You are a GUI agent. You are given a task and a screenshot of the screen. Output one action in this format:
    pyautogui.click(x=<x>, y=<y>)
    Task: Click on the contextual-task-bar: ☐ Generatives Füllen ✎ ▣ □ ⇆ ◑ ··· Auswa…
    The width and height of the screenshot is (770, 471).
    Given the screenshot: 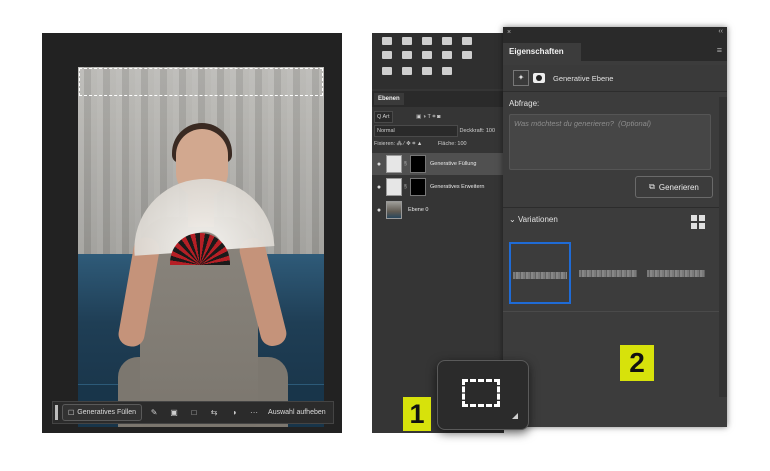 What is the action you would take?
    pyautogui.click(x=193, y=412)
    